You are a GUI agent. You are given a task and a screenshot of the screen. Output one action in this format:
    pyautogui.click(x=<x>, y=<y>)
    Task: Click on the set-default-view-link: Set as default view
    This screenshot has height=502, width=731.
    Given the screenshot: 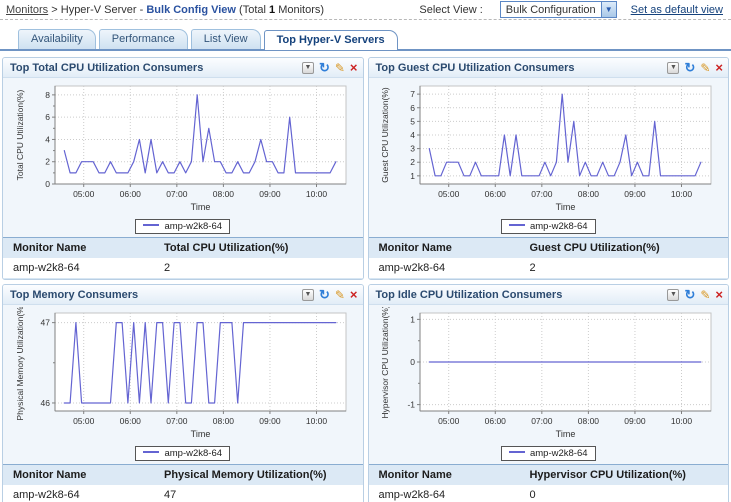 What is the action you would take?
    pyautogui.click(x=677, y=10)
    